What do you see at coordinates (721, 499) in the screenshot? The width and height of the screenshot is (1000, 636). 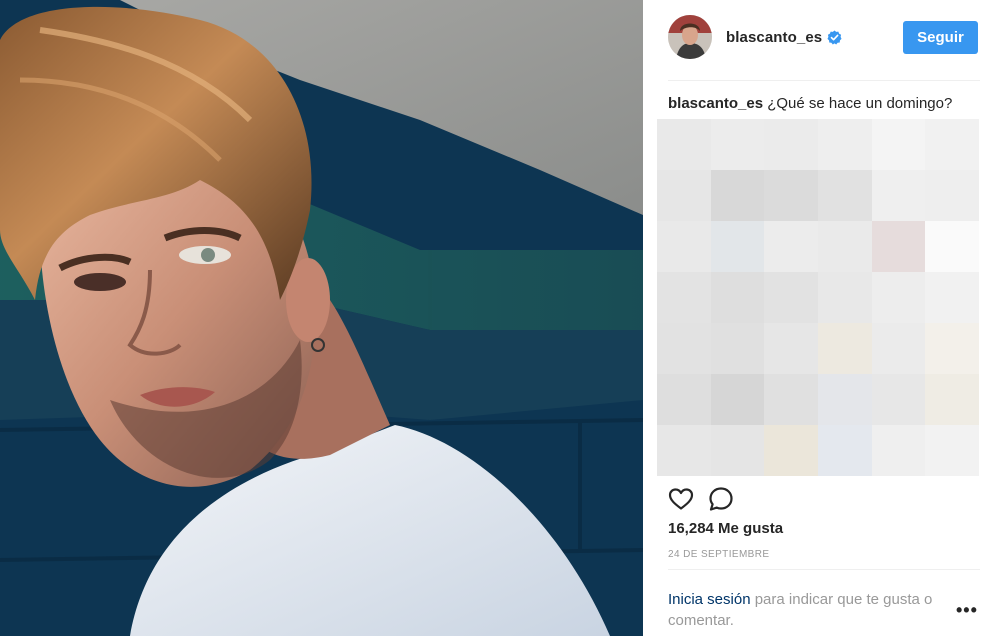 I see `comment-bubble-icon` at bounding box center [721, 499].